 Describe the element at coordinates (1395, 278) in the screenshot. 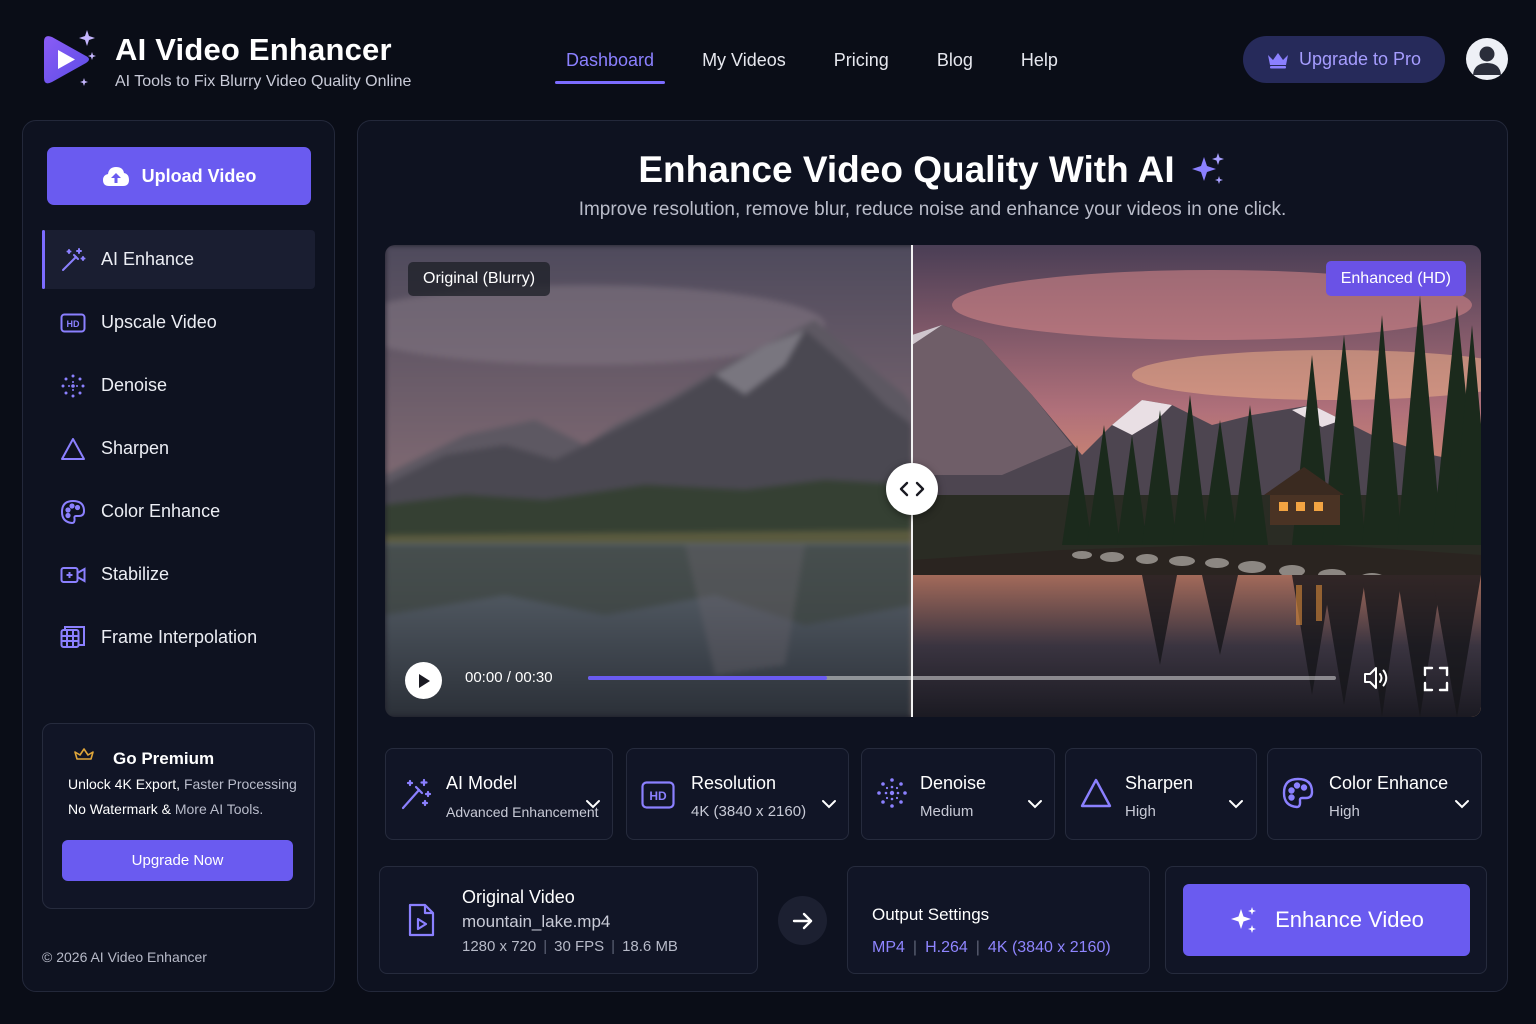

I see `enhanced-label-badge: Enhanced (HD)` at that location.